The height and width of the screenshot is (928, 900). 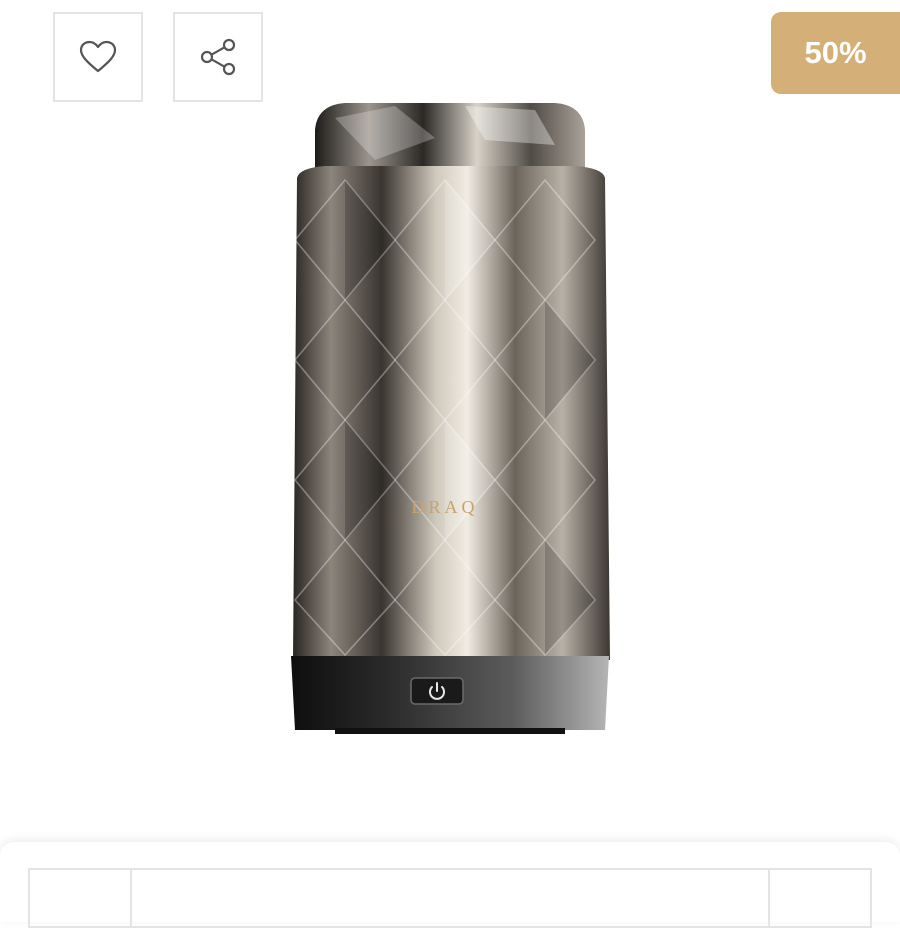 What do you see at coordinates (437, 691) in the screenshot?
I see `power-icon` at bounding box center [437, 691].